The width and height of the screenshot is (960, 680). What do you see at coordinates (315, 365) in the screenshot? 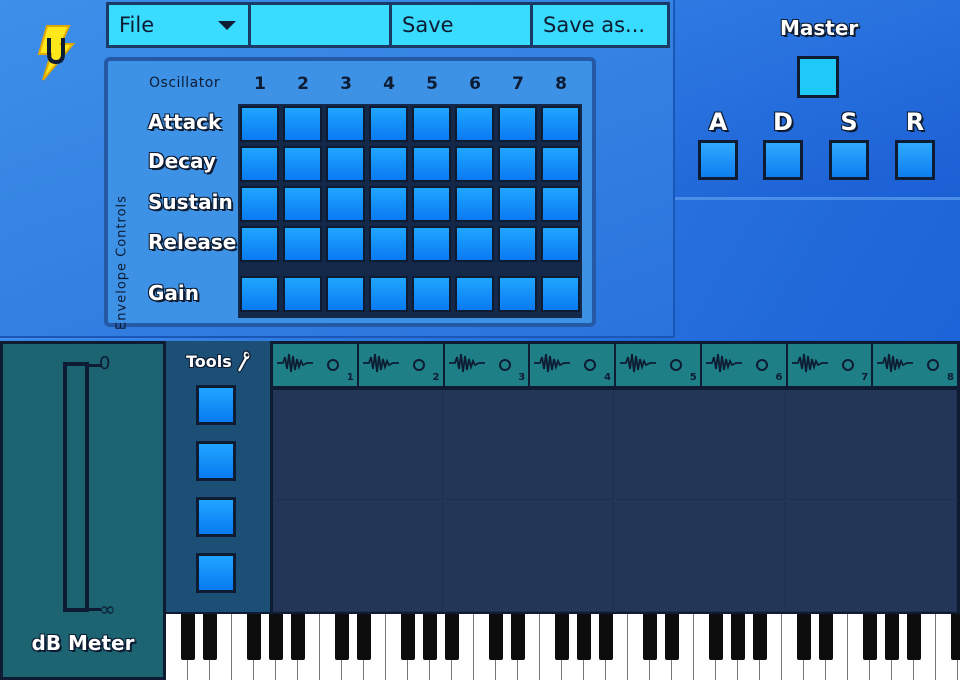
I see `track-tab-1: 1` at bounding box center [315, 365].